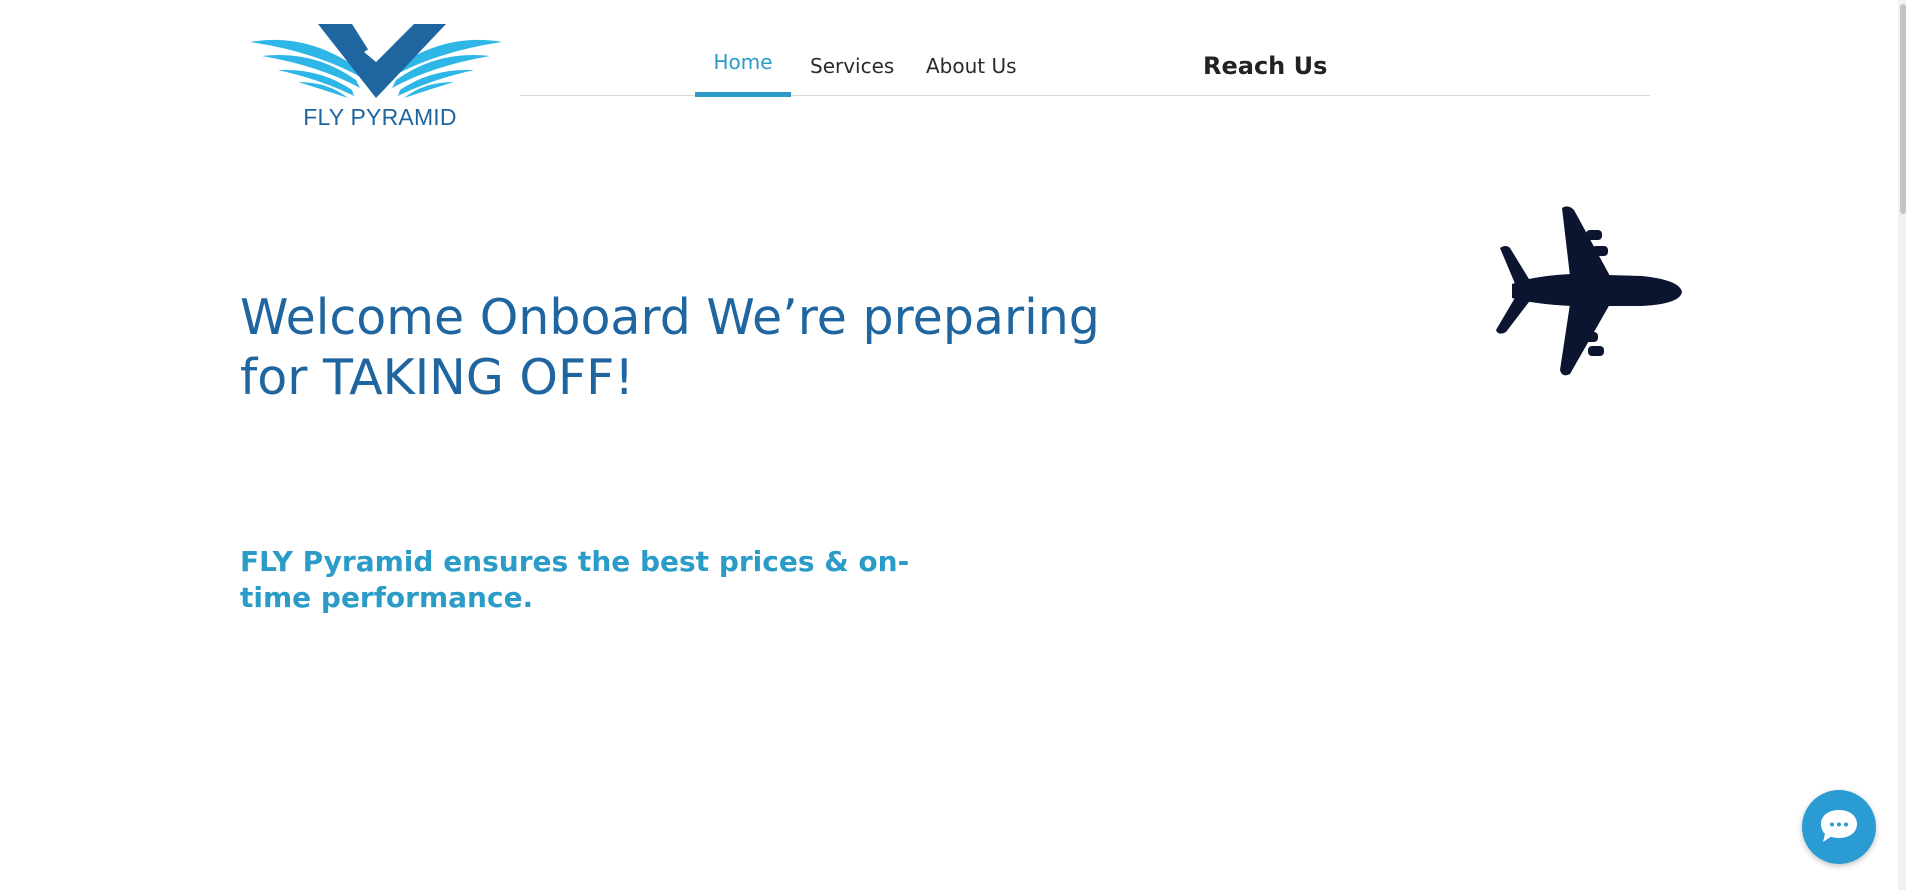 Image resolution: width=1906 pixels, height=890 pixels. I want to click on airplane-icon, so click(1589, 291).